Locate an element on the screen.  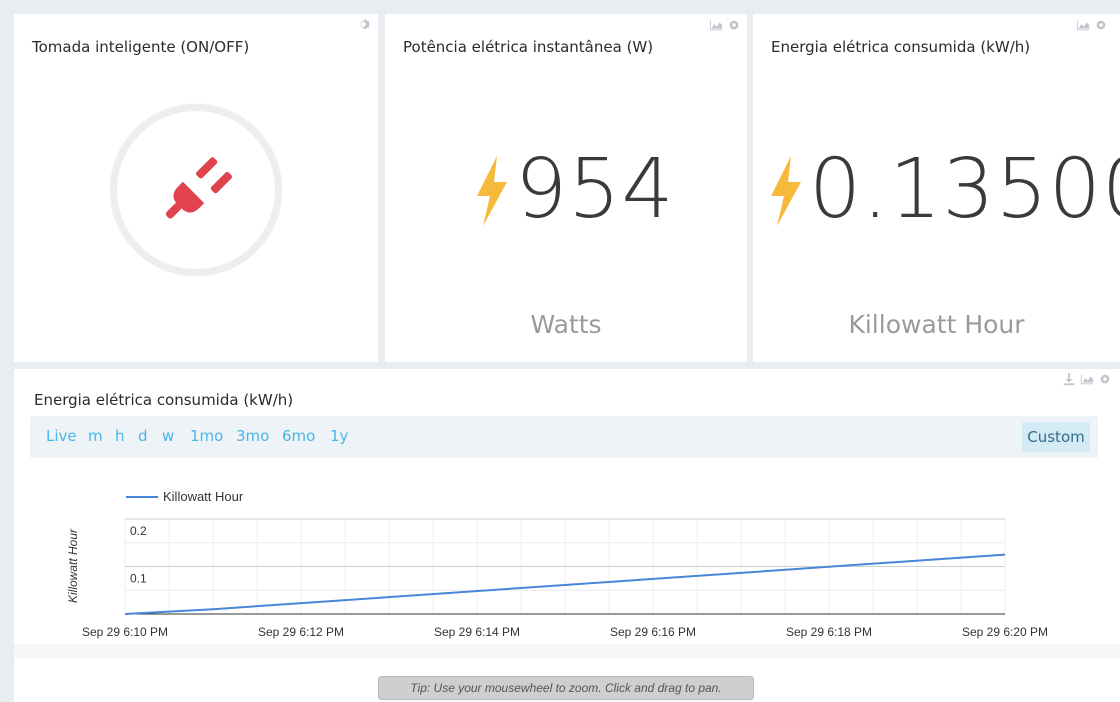
range-3mo: 3mo is located at coordinates (252, 436).